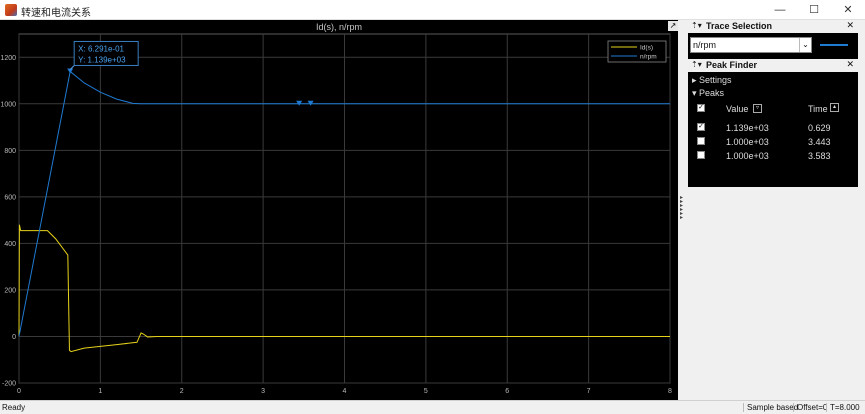  Describe the element at coordinates (819, 156) in the screenshot. I see `peak-time: 3.583` at that location.